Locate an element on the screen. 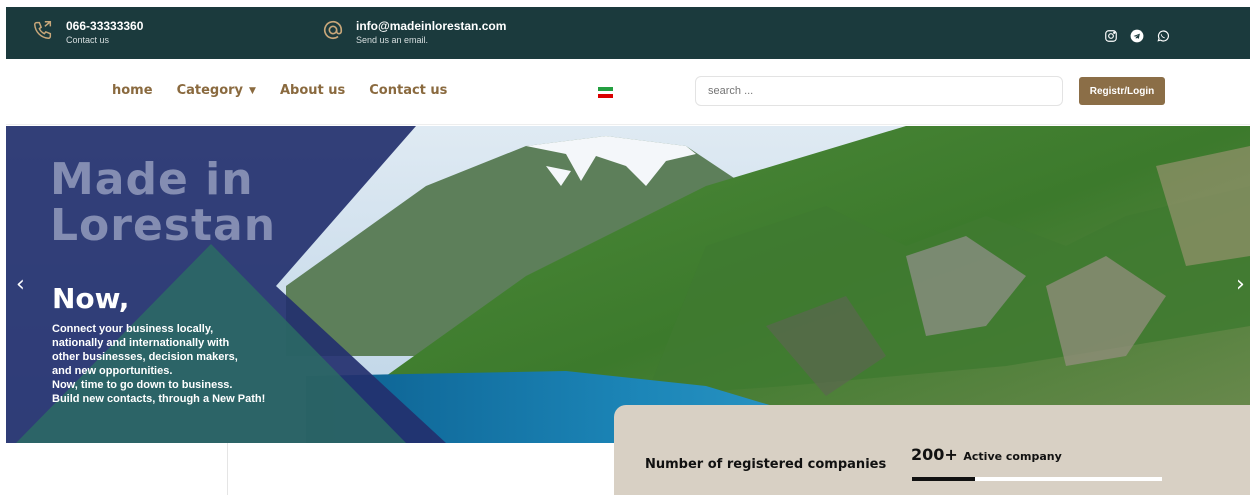 This screenshot has width=1252, height=502. email-caption: Send us an email. is located at coordinates (392, 40).